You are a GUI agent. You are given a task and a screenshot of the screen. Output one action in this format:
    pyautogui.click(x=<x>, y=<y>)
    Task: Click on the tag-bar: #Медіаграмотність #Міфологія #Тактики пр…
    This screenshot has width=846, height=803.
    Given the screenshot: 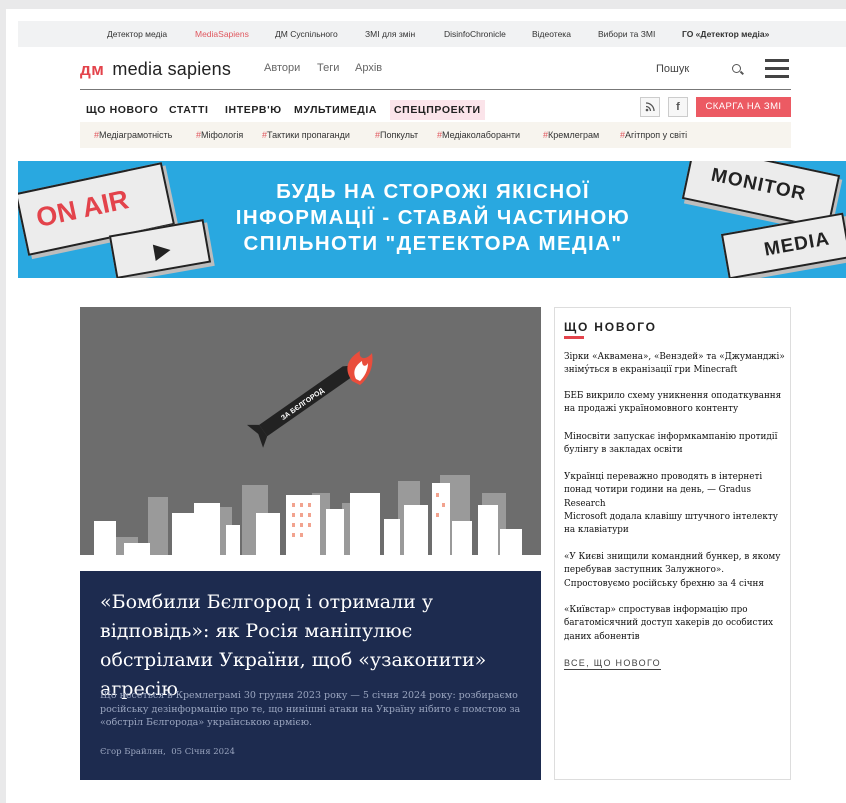 What is the action you would take?
    pyautogui.click(x=435, y=135)
    